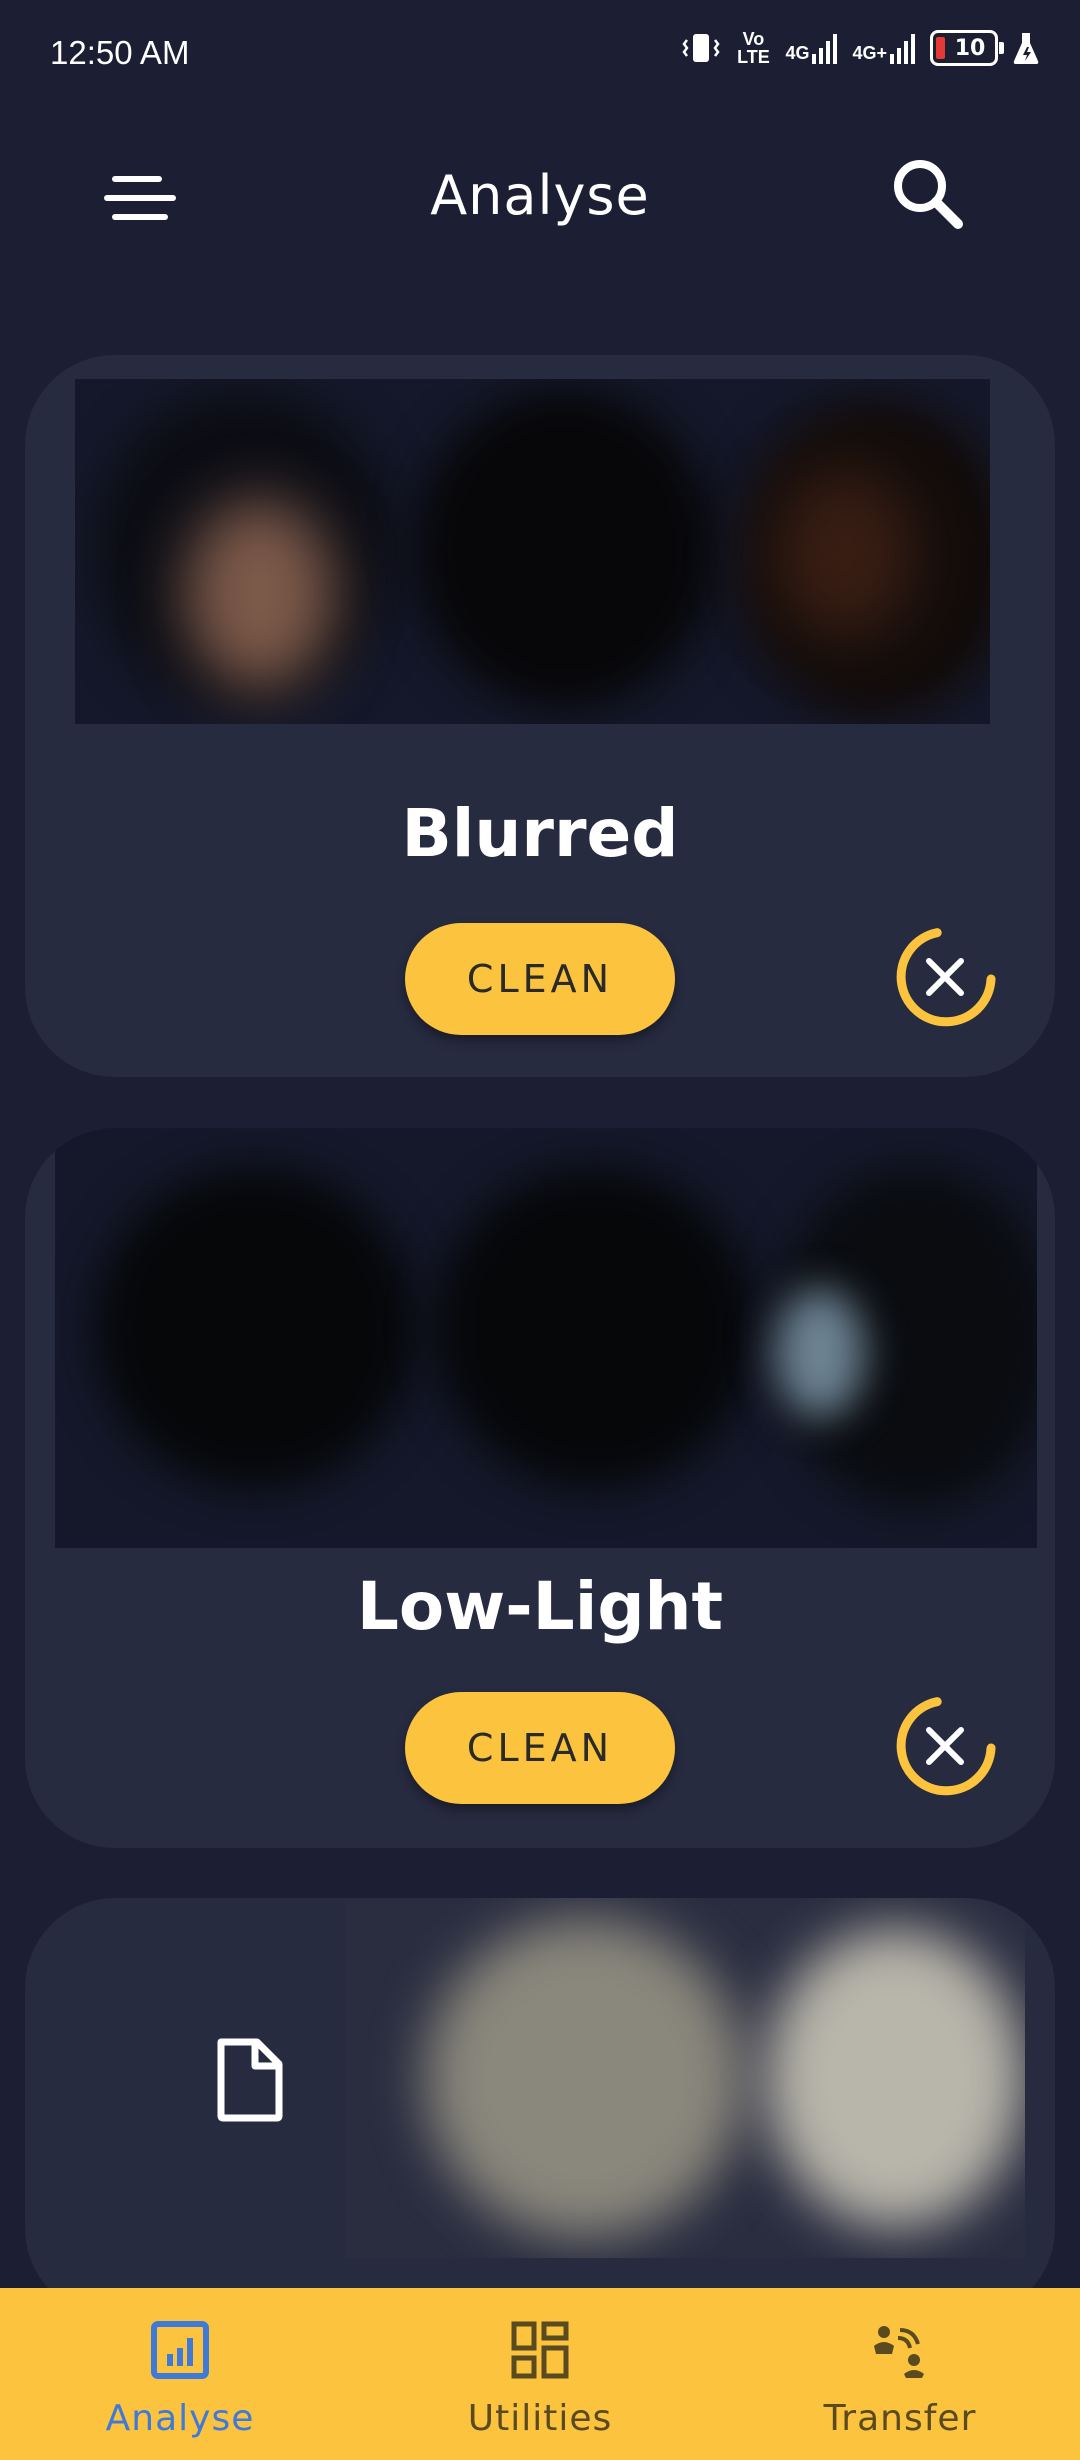  I want to click on nav-label: Transfer, so click(900, 2418).